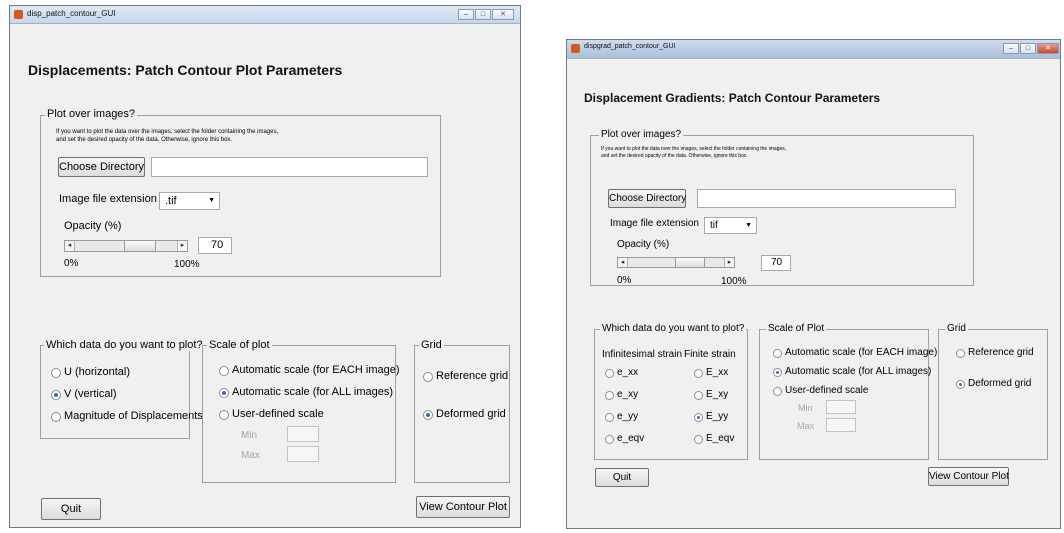  What do you see at coordinates (630, 46) in the screenshot?
I see `window-title: dispgrad_patch_contour_GUI` at bounding box center [630, 46].